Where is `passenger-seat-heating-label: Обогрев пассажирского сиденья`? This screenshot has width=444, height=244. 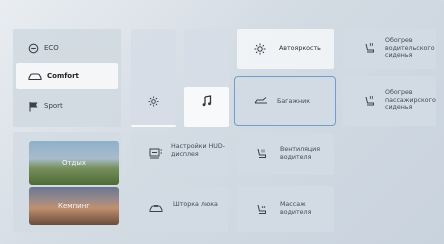 passenger-seat-heating-label: Обогрев пассажирского сиденья is located at coordinates (410, 100).